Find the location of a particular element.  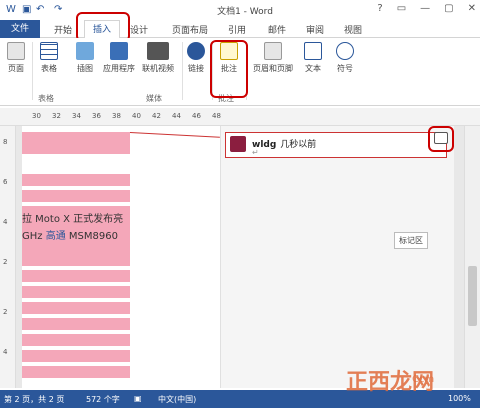

apps-button: 应用程序 is located at coordinates (119, 58).